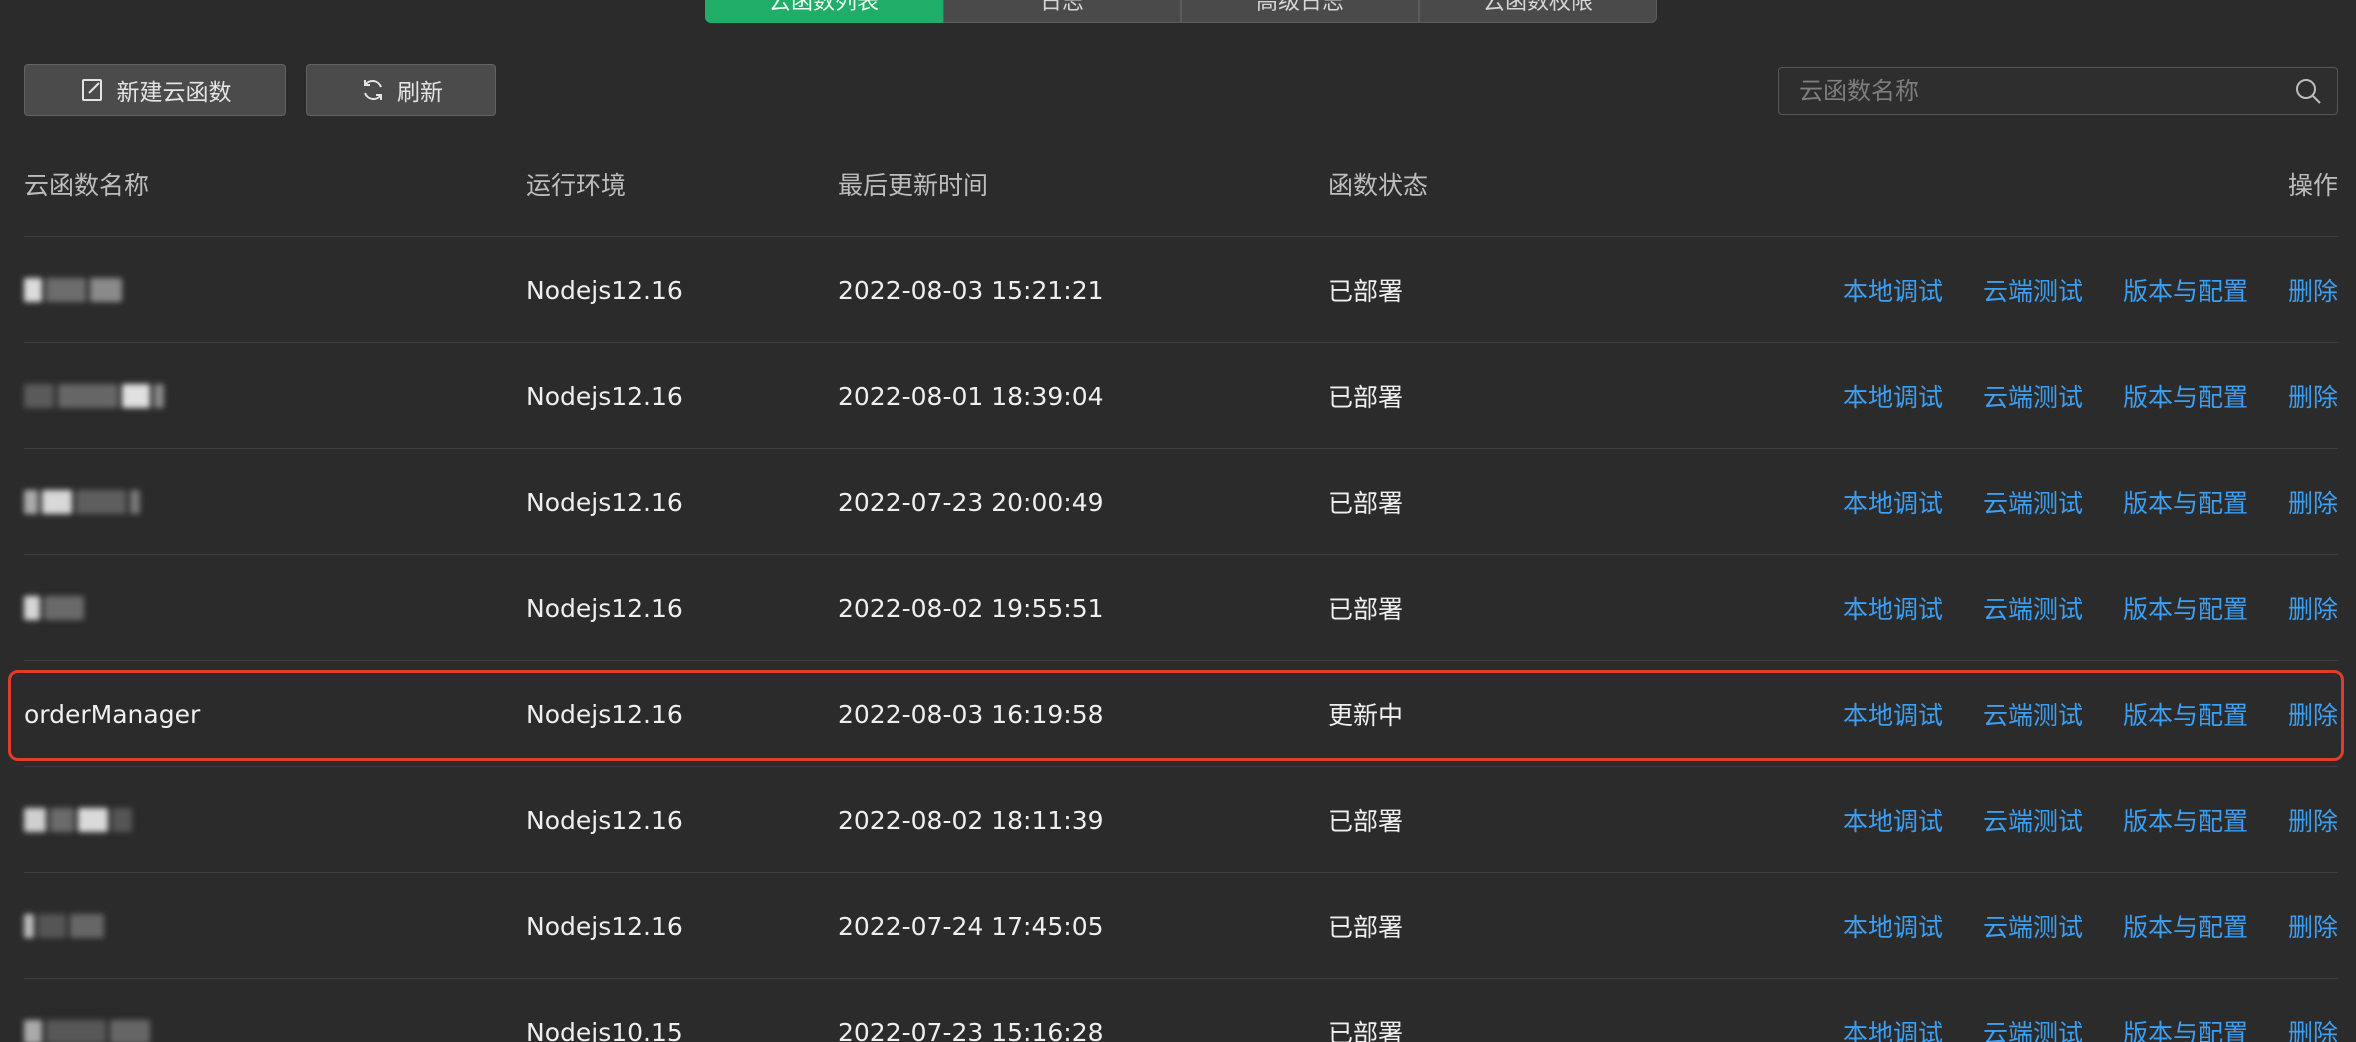  I want to click on tab-function-permissions: 云函数权限, so click(1538, 11).